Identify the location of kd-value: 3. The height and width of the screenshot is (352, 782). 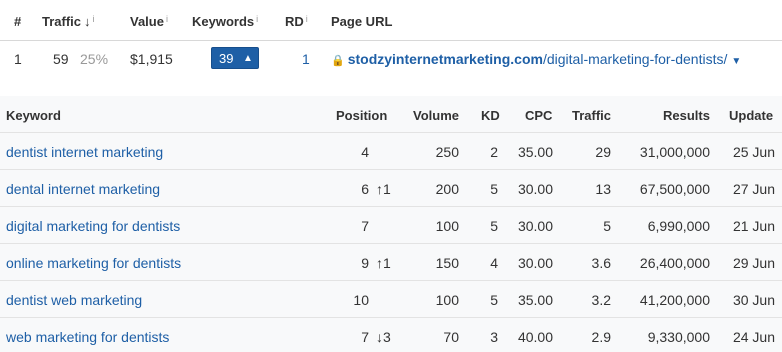
(494, 337).